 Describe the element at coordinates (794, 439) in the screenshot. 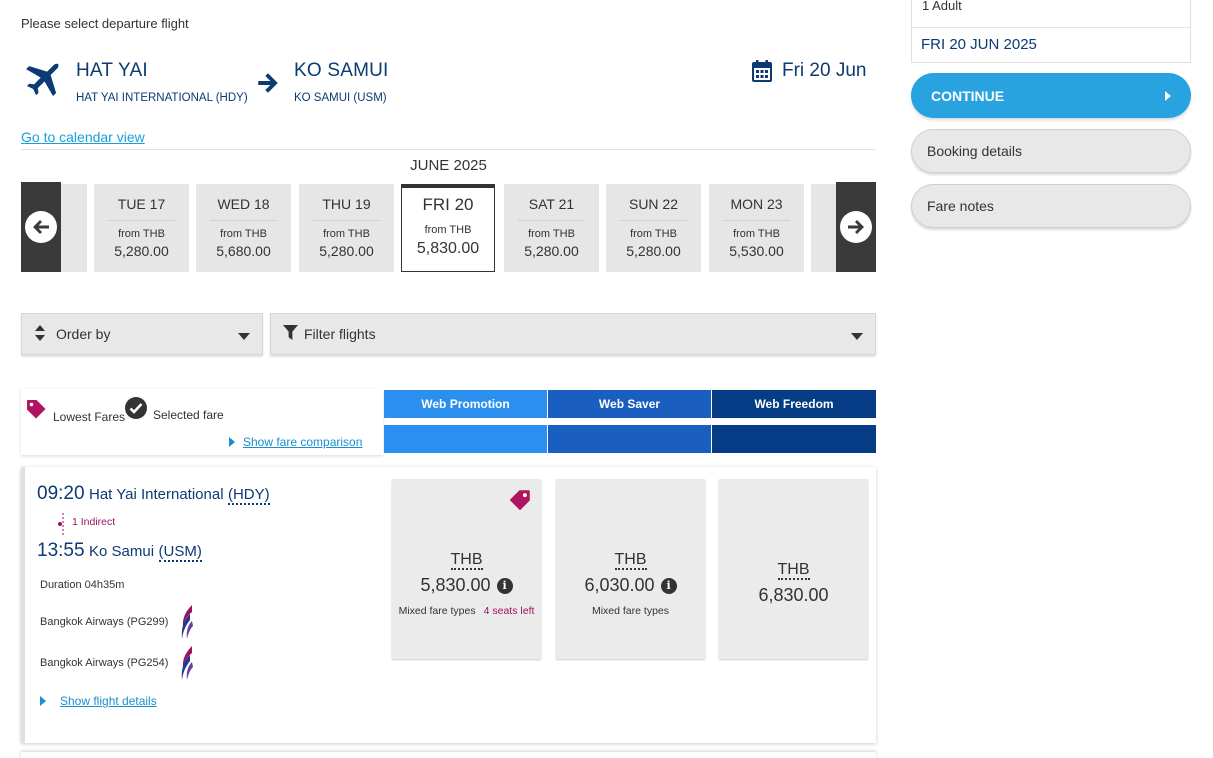

I see `fare-bar-web-freedom` at that location.